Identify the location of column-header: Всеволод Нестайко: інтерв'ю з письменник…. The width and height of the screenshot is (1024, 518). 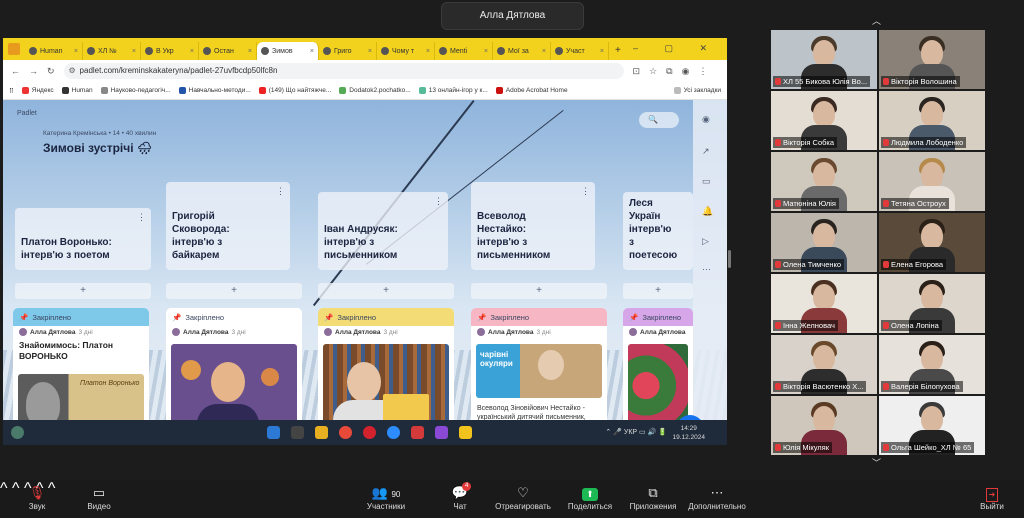
(533, 226).